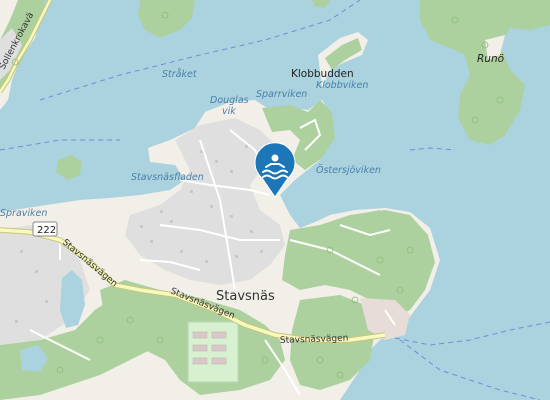 The width and height of the screenshot is (550, 400). Describe the element at coordinates (229, 111) in the screenshot. I see `water-label-douglas-2: vik` at that location.